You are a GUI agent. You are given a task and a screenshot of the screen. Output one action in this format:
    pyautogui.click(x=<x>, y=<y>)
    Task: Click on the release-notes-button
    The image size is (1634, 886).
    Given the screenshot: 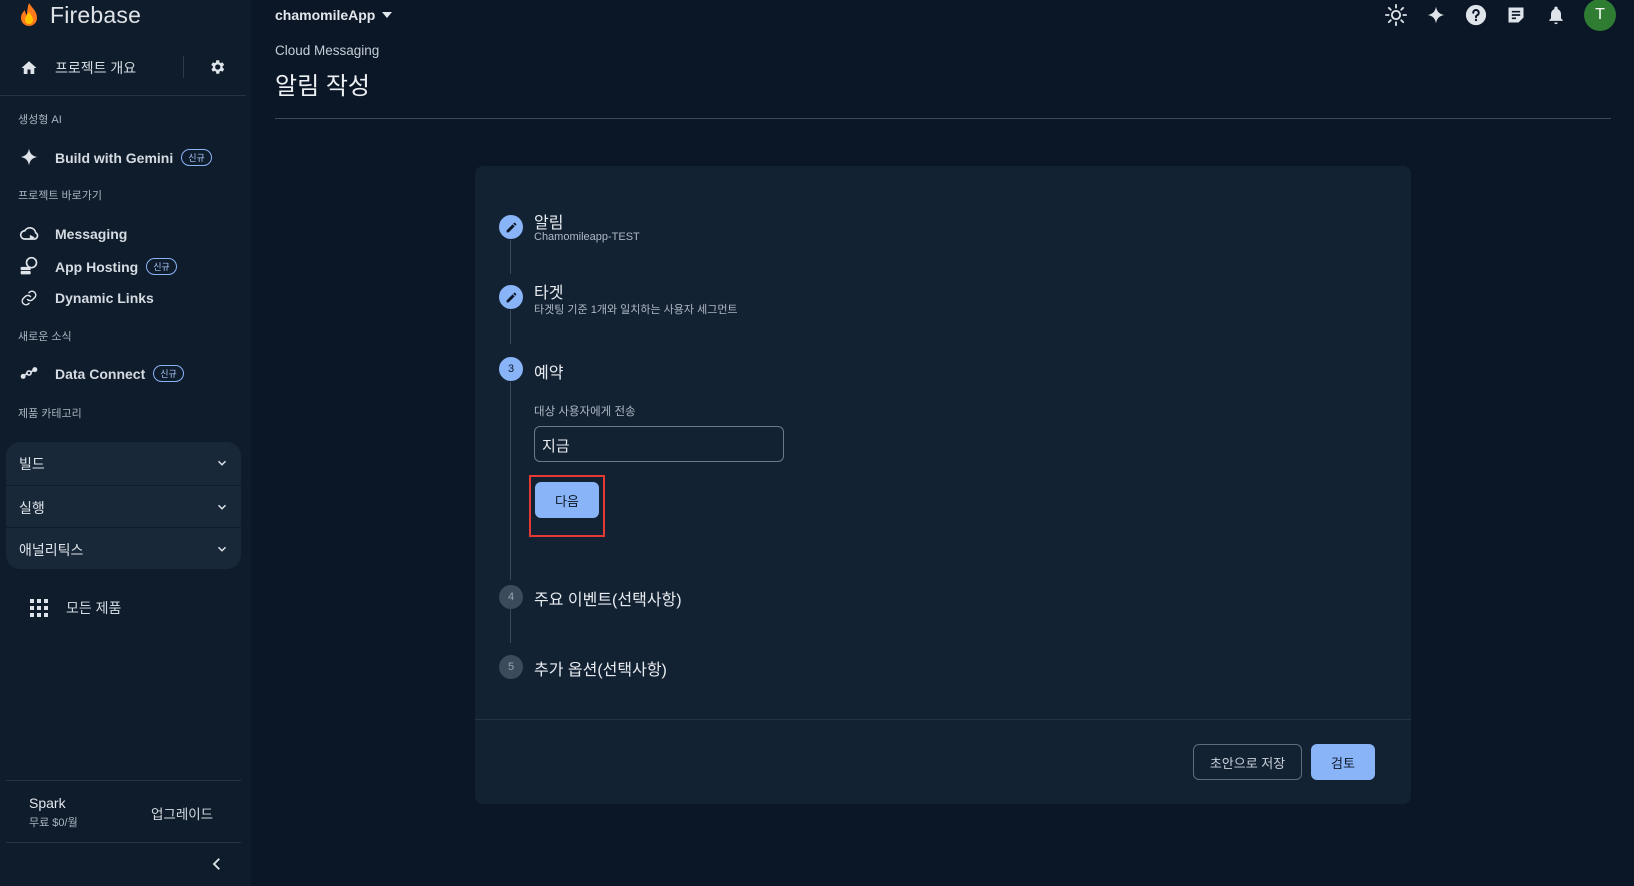 What is the action you would take?
    pyautogui.click(x=1516, y=15)
    